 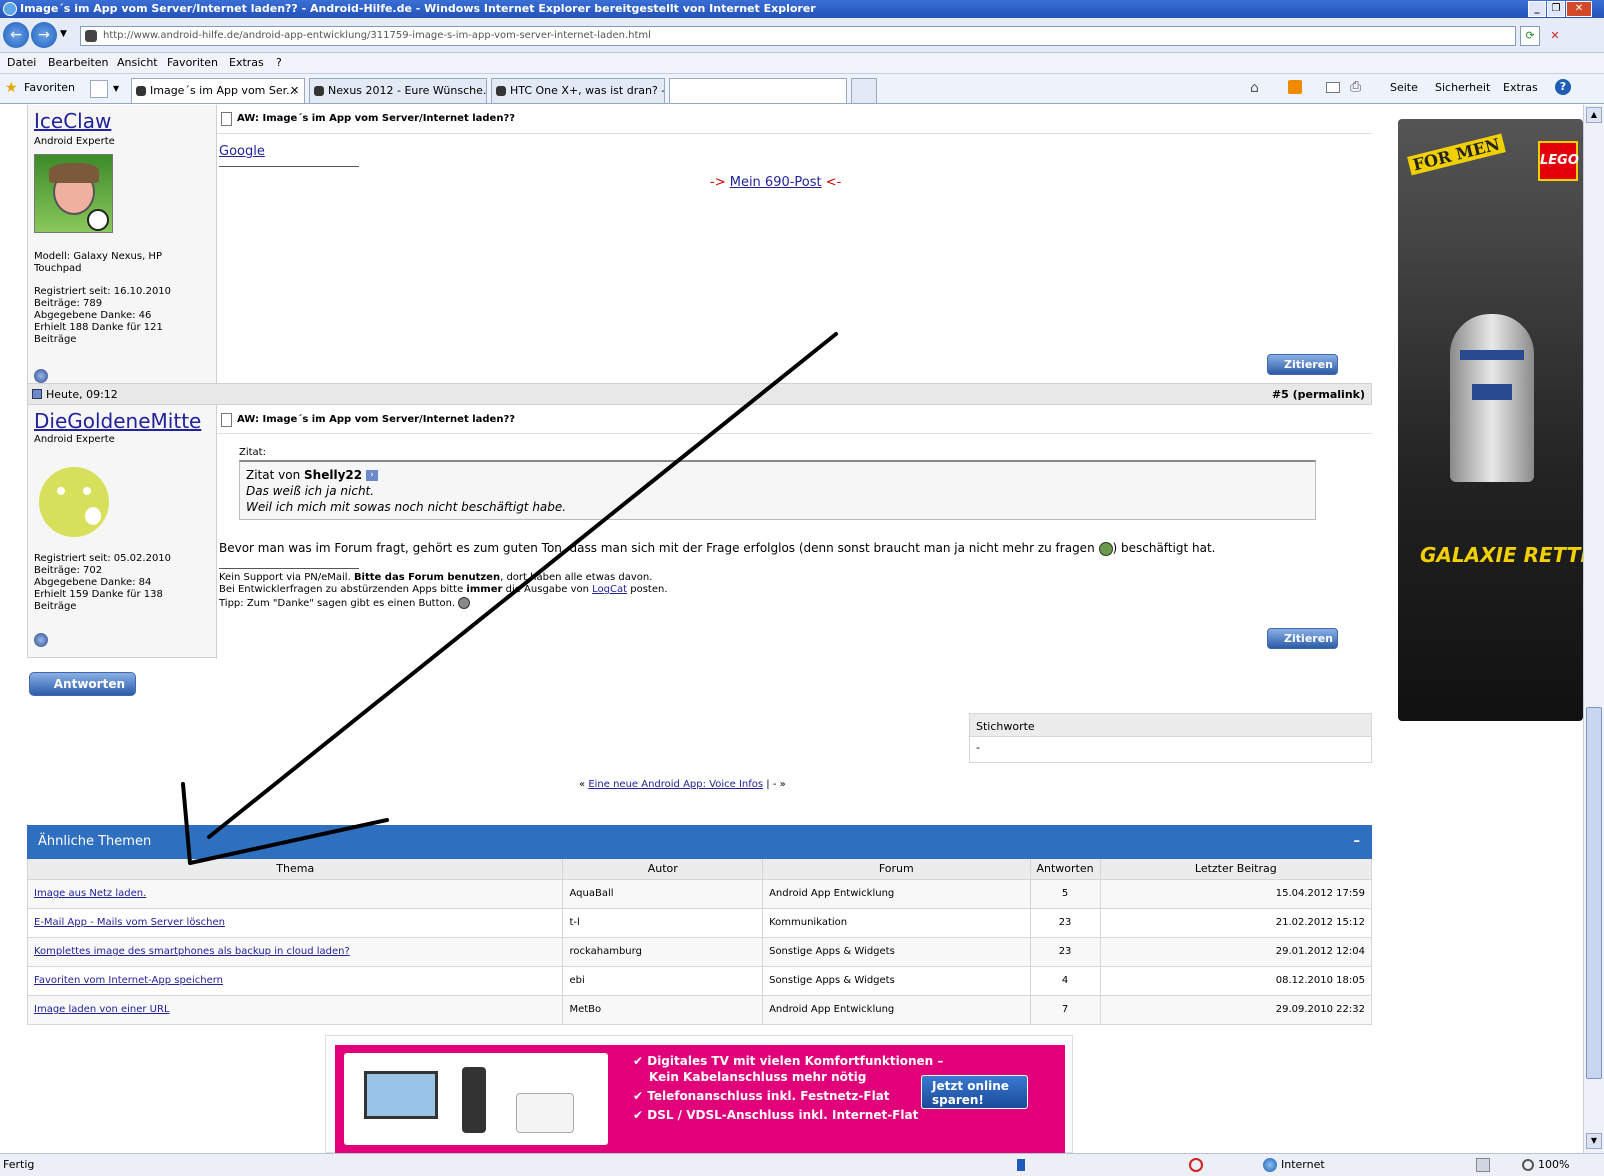 I want to click on tab-list-dropdown-icon: ▼, so click(x=116, y=88).